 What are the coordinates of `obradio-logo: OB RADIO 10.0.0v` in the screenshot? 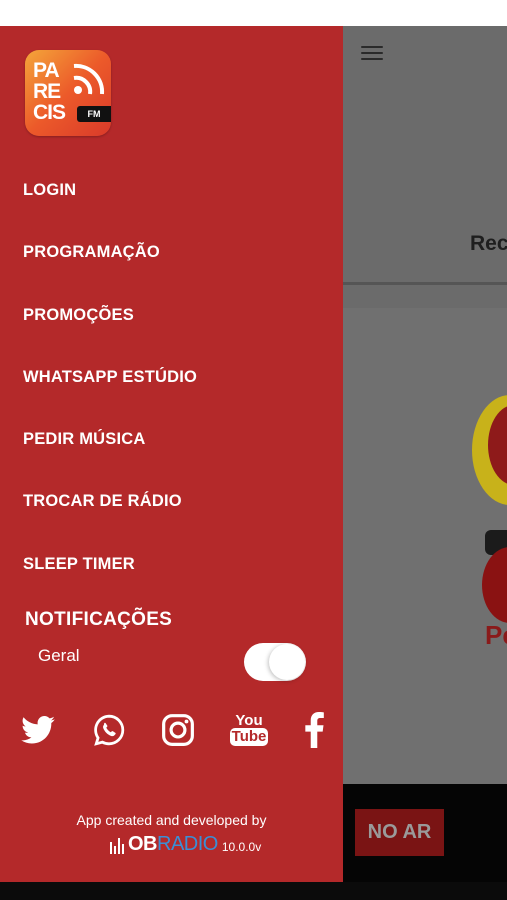 It's located at (185, 842).